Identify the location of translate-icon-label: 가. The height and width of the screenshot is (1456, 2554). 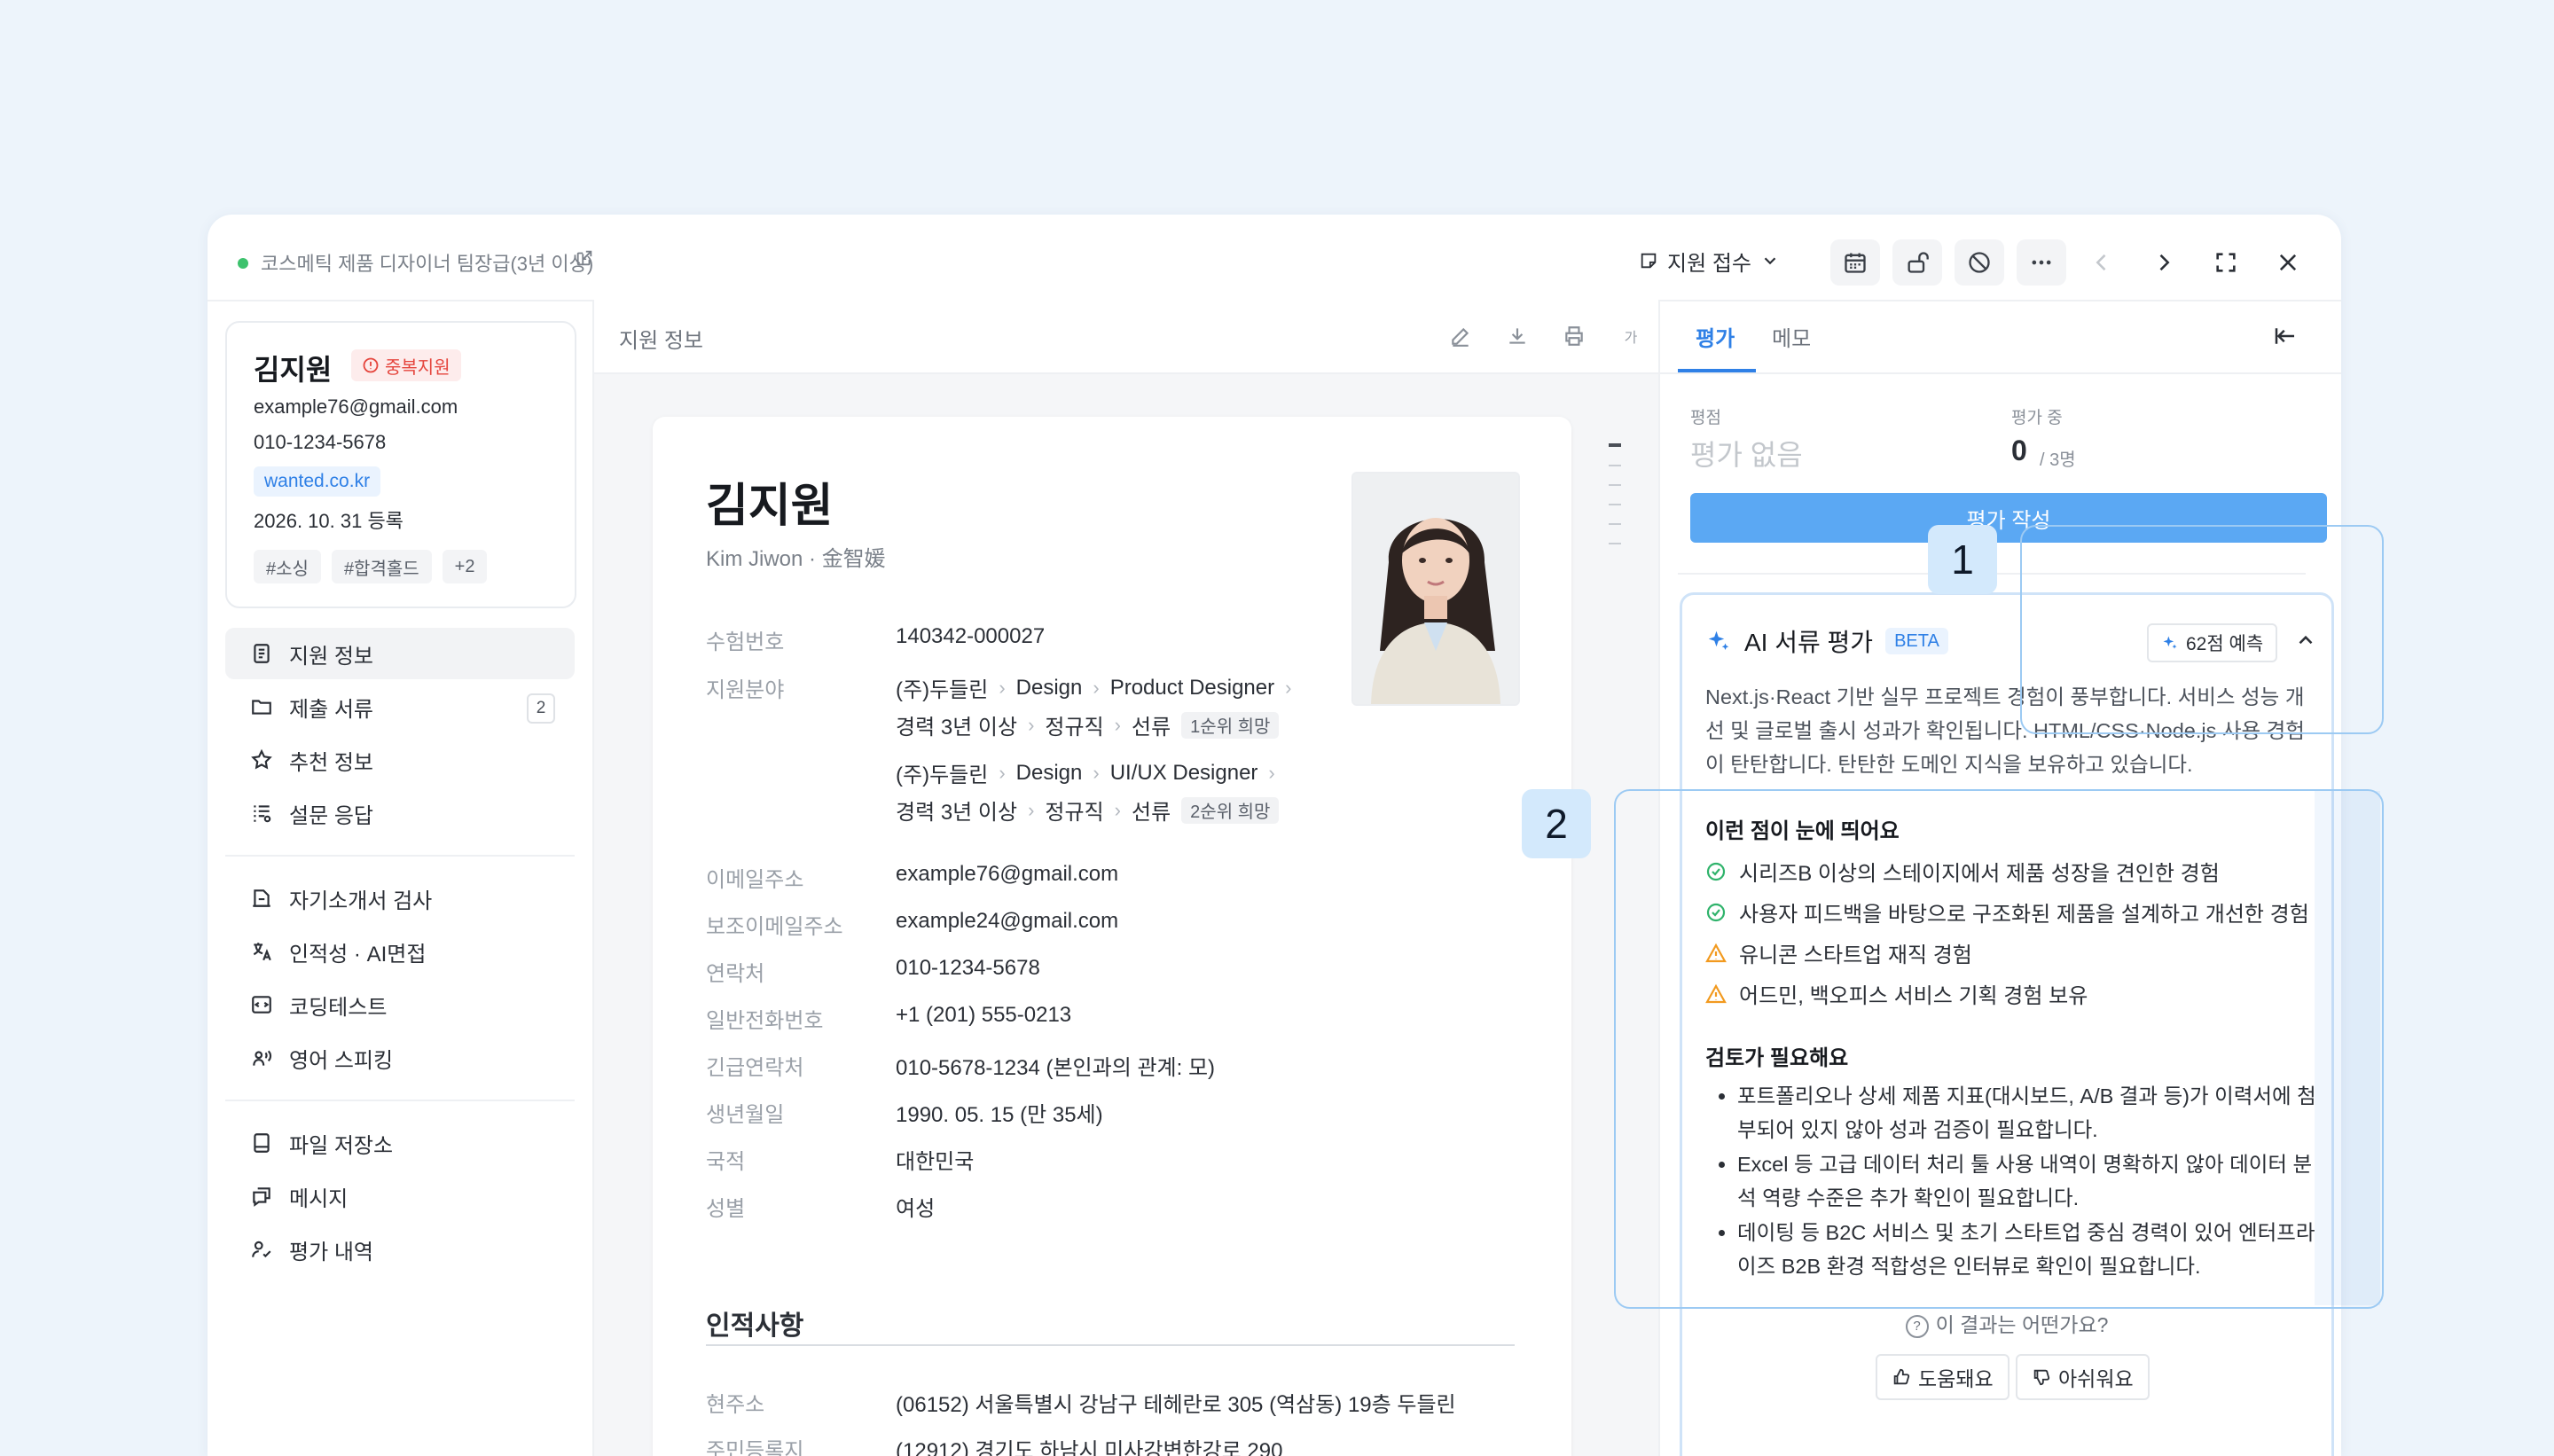
(1631, 338).